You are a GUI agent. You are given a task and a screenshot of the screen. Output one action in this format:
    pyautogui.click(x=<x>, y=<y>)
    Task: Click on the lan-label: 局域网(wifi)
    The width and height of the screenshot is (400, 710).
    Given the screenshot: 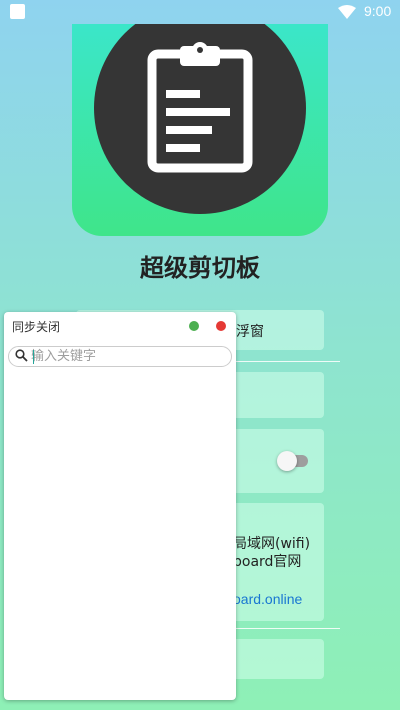 What is the action you would take?
    pyautogui.click(x=272, y=544)
    